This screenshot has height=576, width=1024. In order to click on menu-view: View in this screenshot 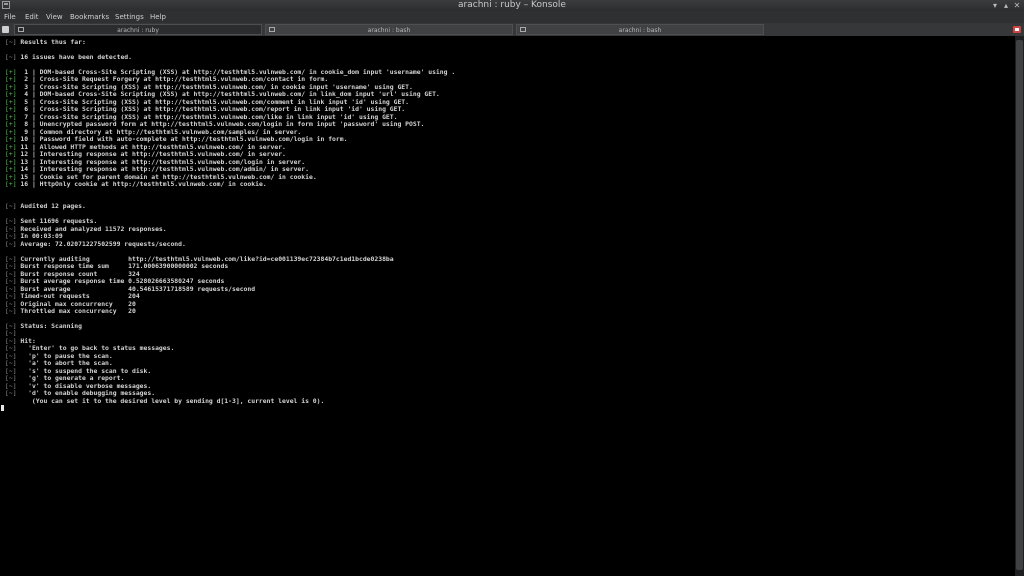, I will do `click(54, 17)`.